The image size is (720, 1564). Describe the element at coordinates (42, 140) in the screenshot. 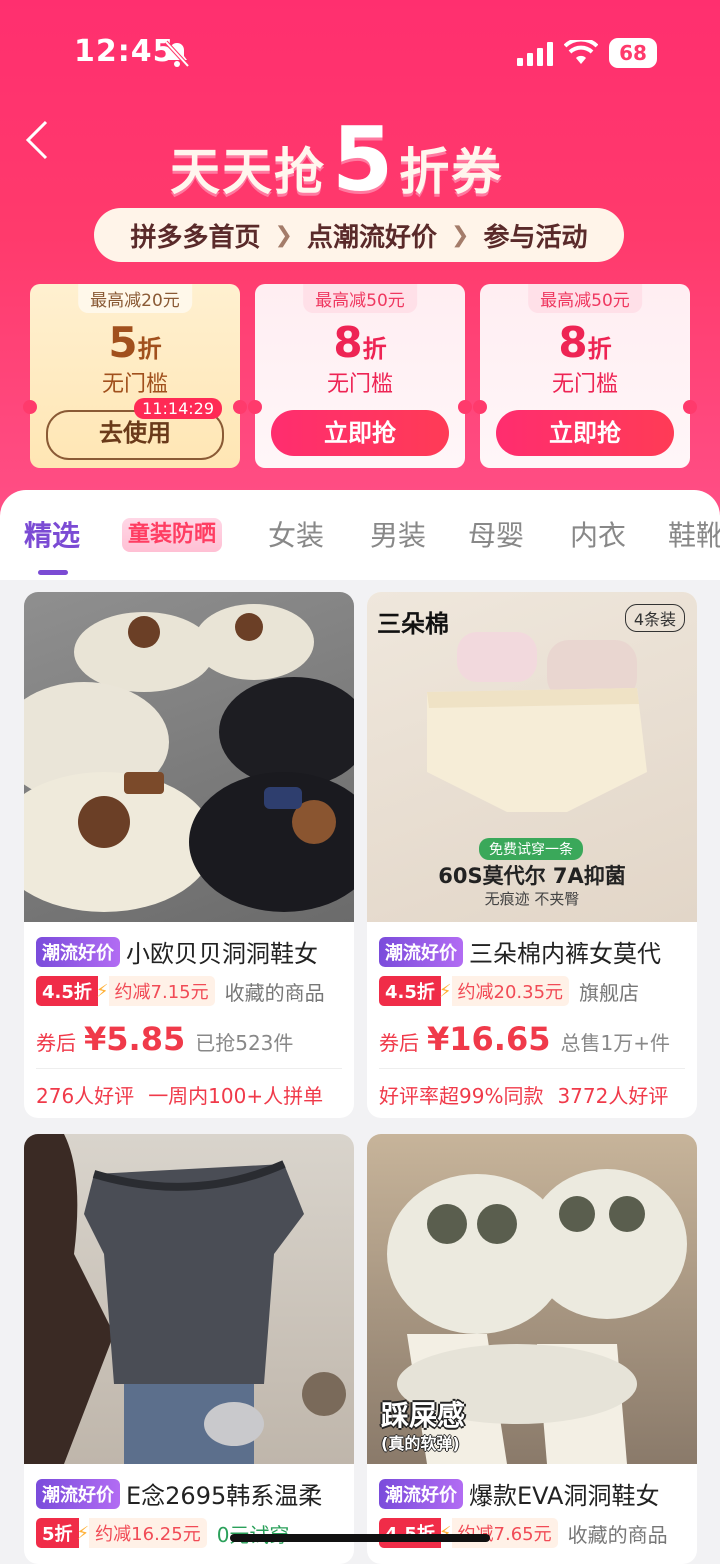

I see `back-chevron-icon` at that location.